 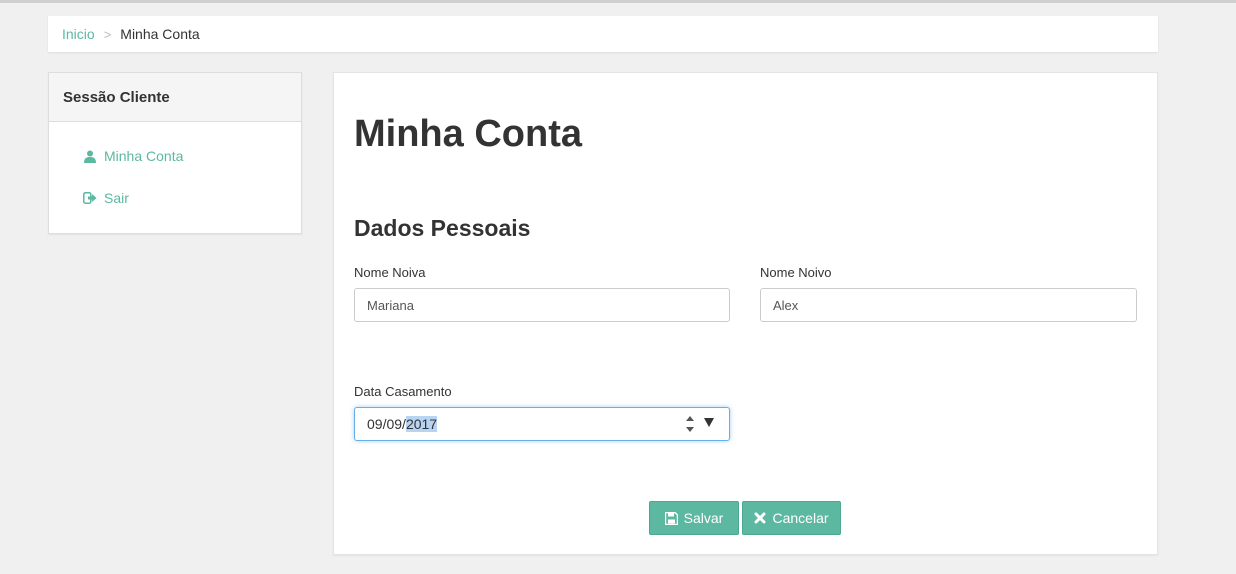 What do you see at coordinates (390, 272) in the screenshot?
I see `bride-name-label: Nome Noiva` at bounding box center [390, 272].